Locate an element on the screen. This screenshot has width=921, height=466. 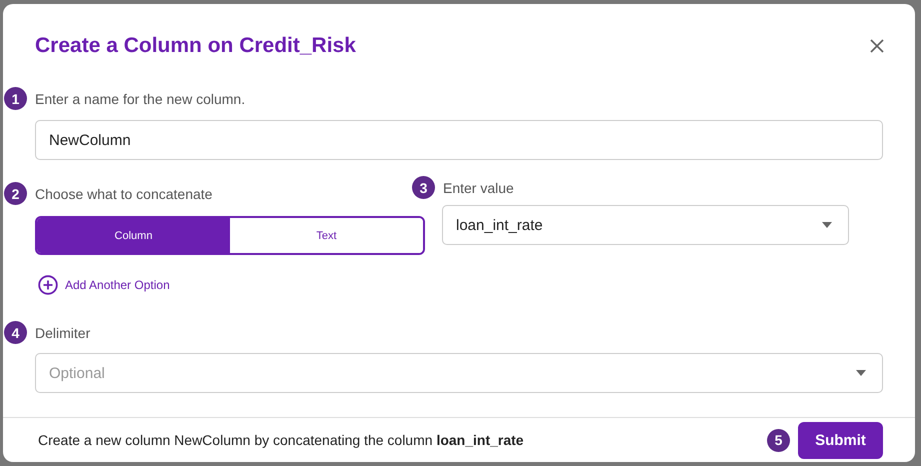
value-dropdown: loan_int_rate is located at coordinates (645, 225).